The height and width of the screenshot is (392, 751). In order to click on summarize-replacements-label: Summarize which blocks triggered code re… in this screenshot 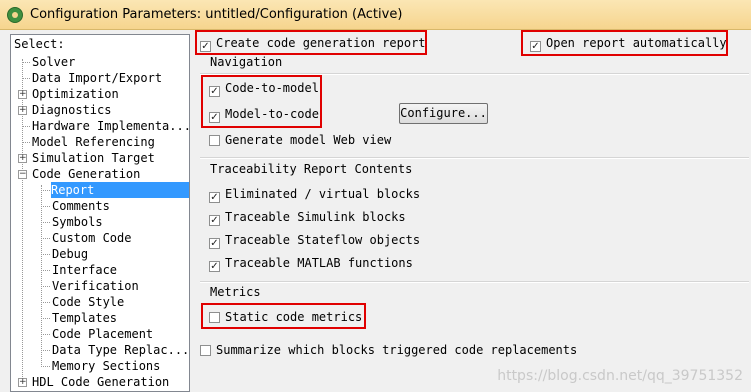, I will do `click(397, 350)`.